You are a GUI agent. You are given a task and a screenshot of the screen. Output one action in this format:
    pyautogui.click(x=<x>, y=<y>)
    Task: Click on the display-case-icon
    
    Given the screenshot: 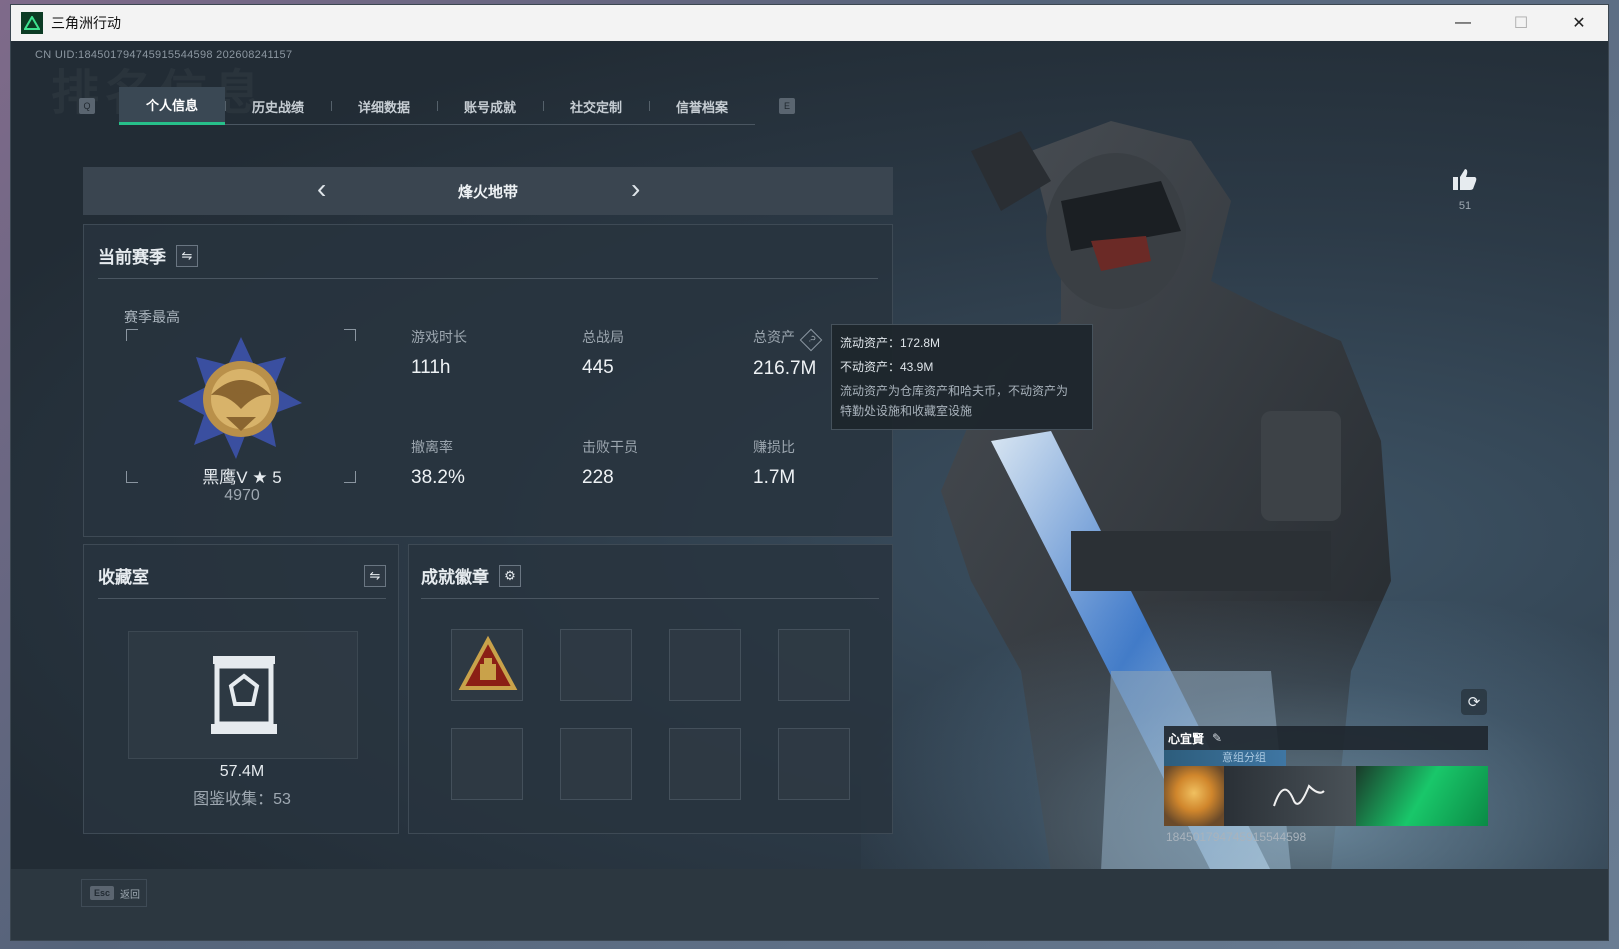 What is the action you would take?
    pyautogui.click(x=244, y=695)
    